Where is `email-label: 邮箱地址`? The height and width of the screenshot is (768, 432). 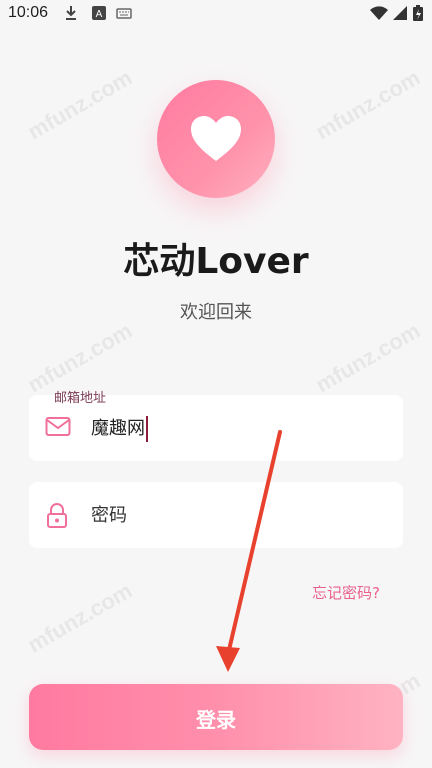 email-label: 邮箱地址 is located at coordinates (80, 398).